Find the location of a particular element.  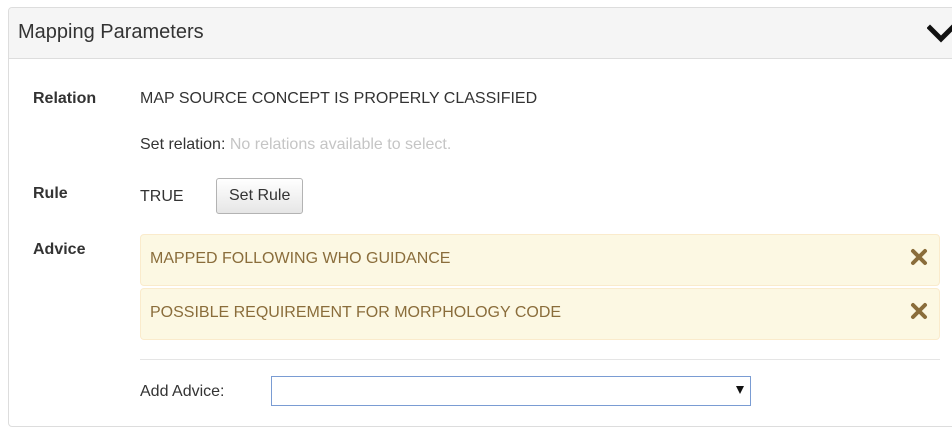

panel-heading: Mapping Parameters is located at coordinates (480, 33).